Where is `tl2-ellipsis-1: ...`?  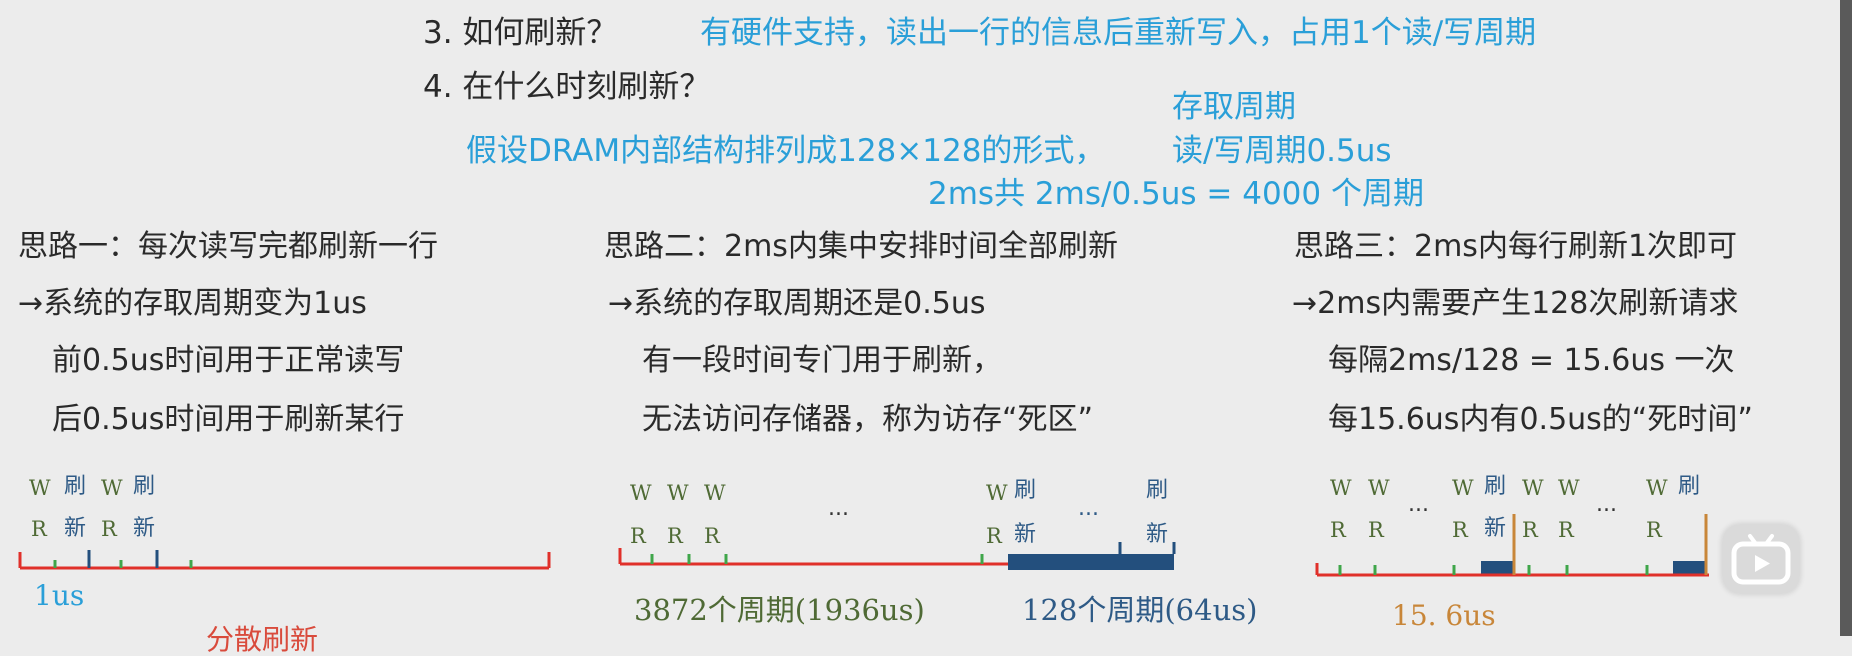 tl2-ellipsis-1: ... is located at coordinates (838, 508).